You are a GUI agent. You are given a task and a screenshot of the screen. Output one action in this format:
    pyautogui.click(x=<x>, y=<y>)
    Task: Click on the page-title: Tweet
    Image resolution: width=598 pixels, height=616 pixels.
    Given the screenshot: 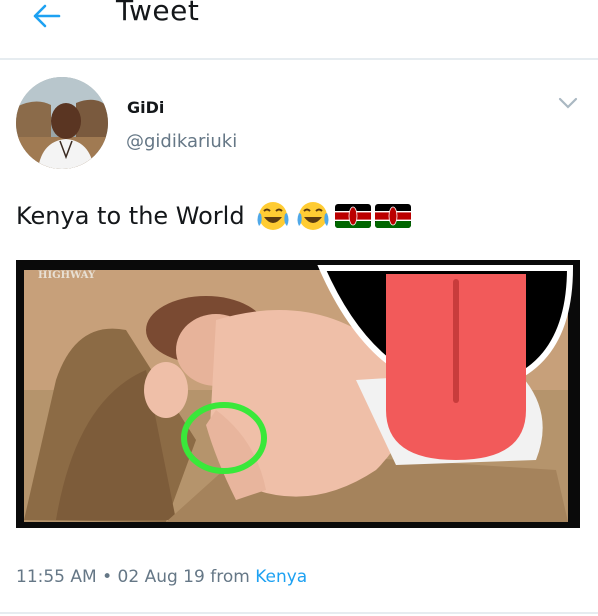 What is the action you would take?
    pyautogui.click(x=158, y=13)
    